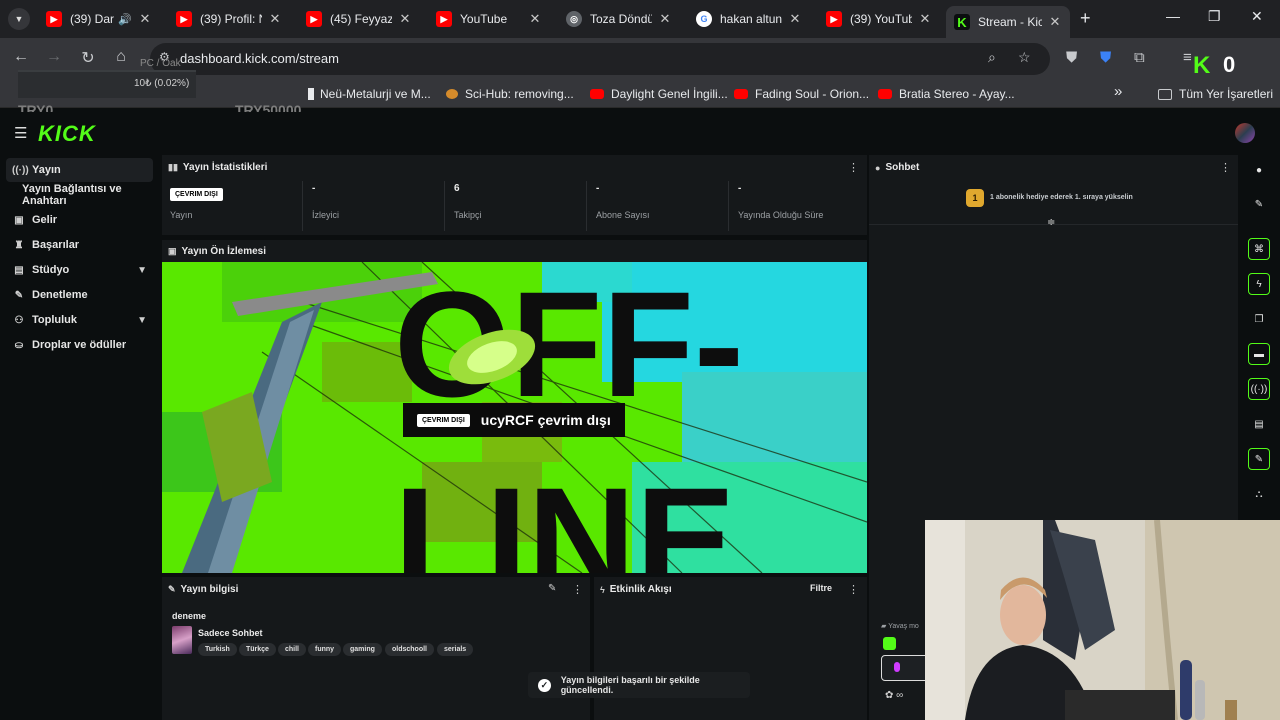 The image size is (1280, 720). I want to click on print-icon: ▤, so click(1259, 424).